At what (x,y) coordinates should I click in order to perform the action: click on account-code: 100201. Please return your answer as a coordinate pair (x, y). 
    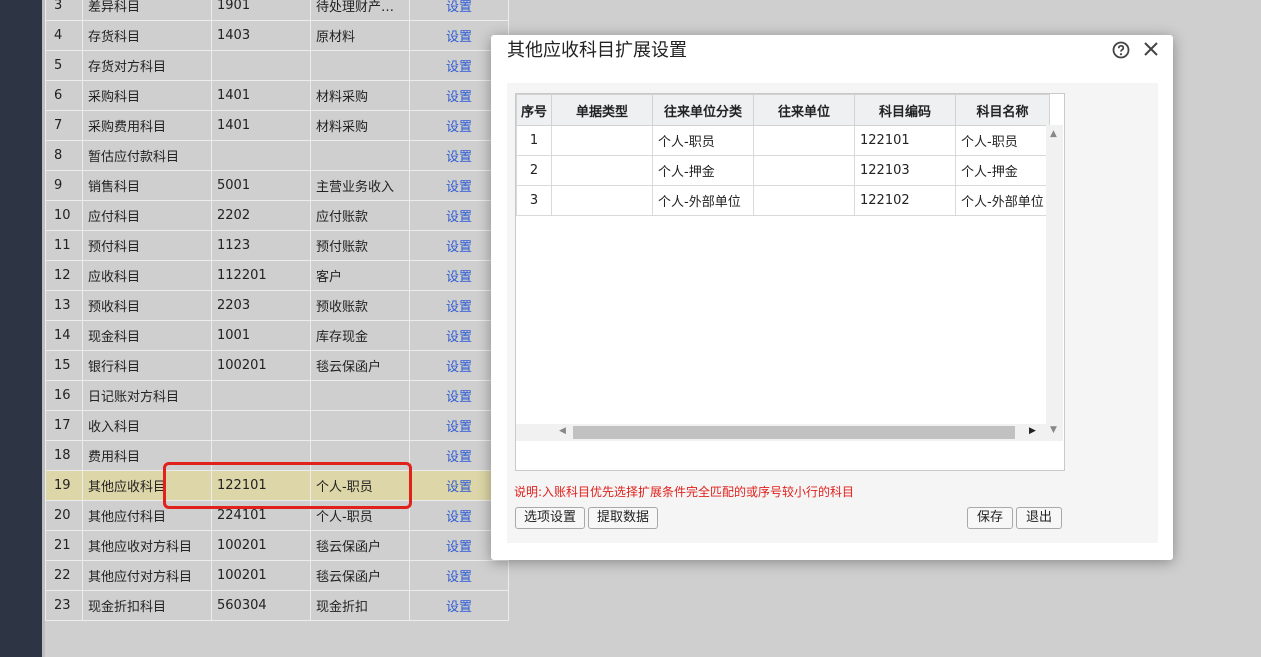
    Looking at the image, I should click on (261, 365).